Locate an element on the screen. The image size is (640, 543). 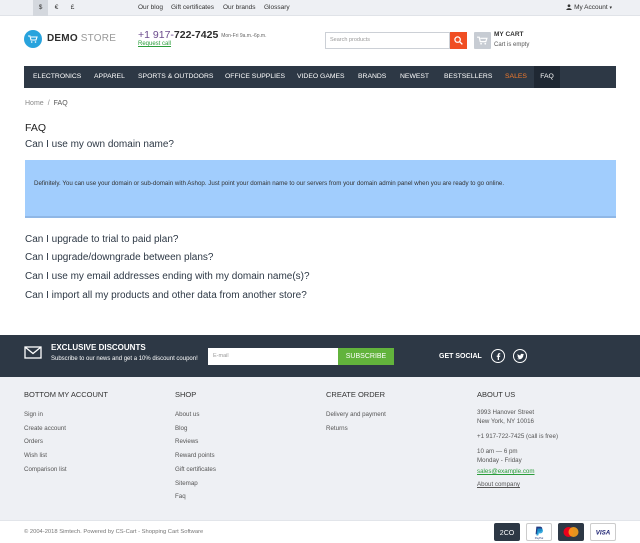
footer-heading: ABOUT US is located at coordinates (496, 394).